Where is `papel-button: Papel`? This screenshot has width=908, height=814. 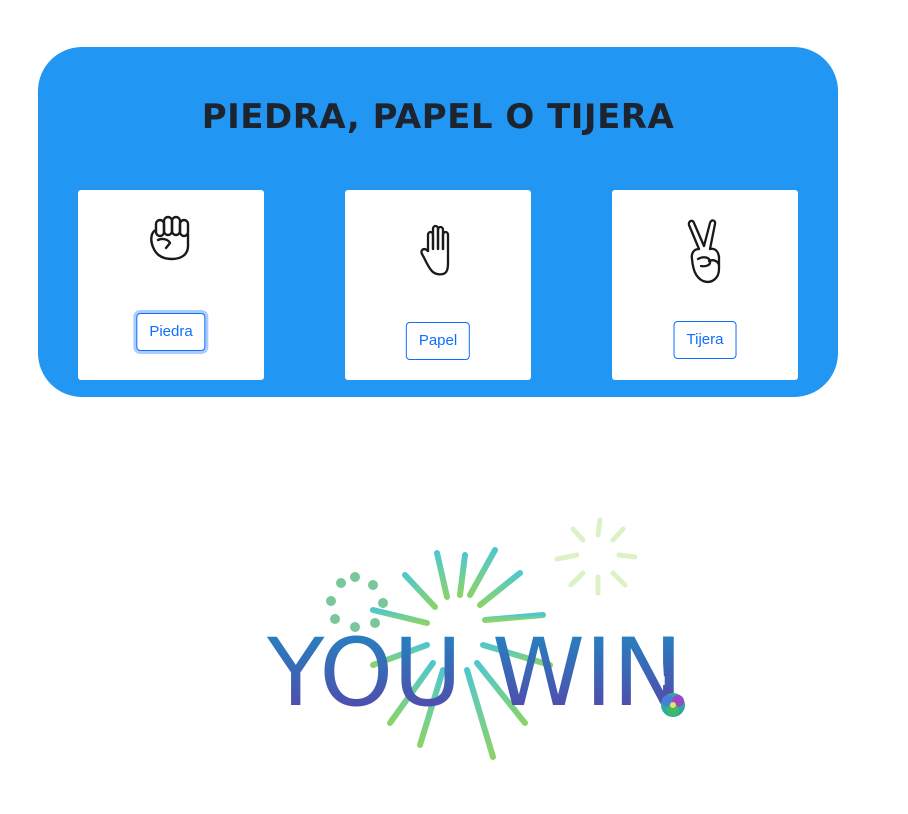 papel-button: Papel is located at coordinates (438, 341).